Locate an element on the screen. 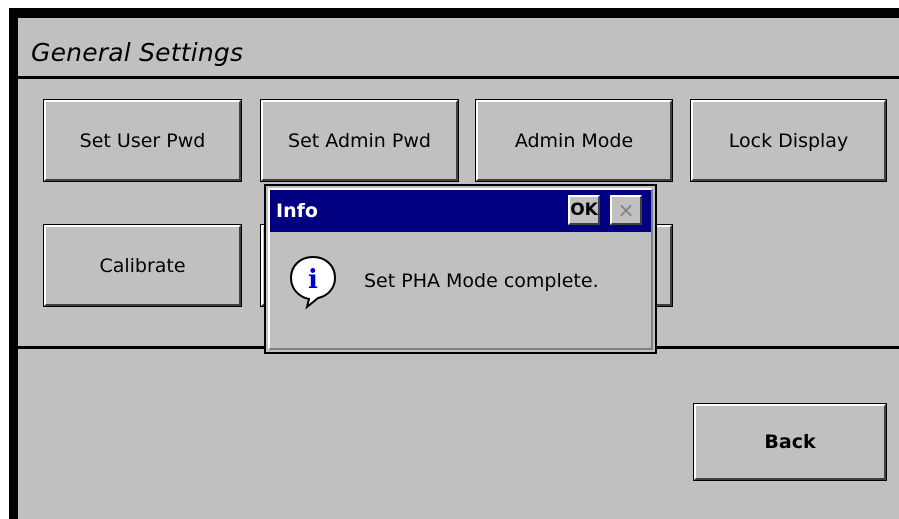 This screenshot has width=899, height=519. dialog-titlebar: Info OK × is located at coordinates (460, 211).